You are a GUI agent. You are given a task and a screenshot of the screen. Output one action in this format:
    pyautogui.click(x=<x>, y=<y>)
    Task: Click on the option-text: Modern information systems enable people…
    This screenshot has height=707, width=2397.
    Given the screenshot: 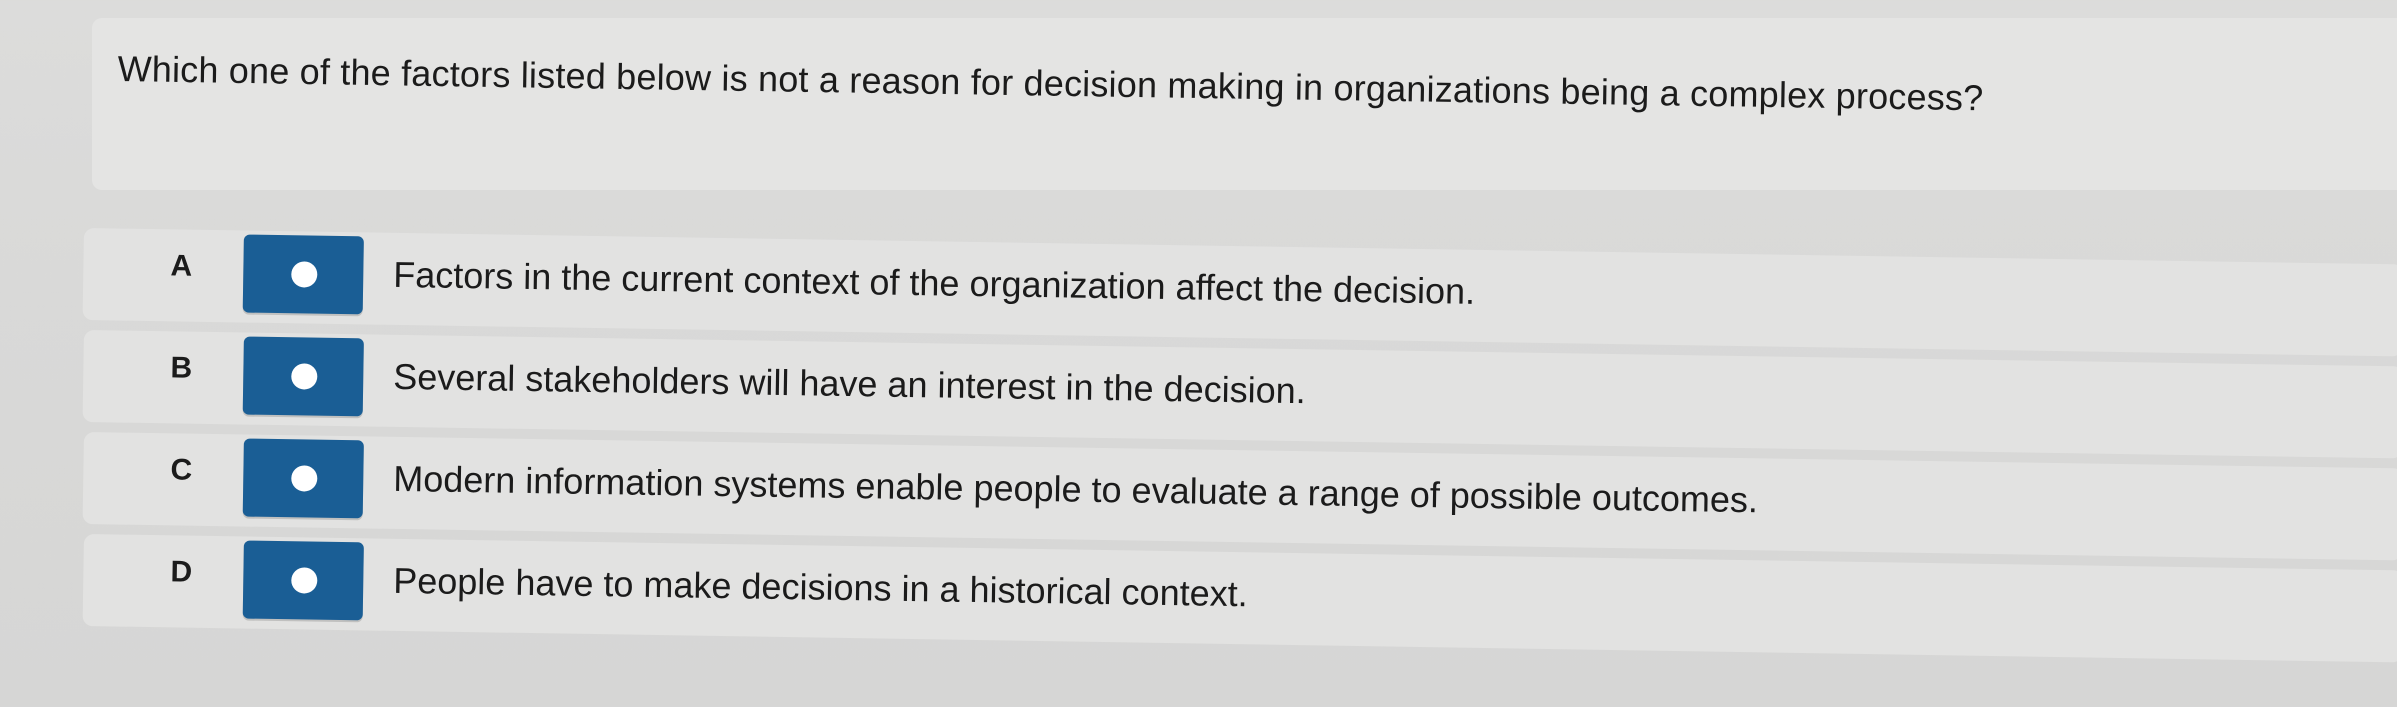 What is the action you would take?
    pyautogui.click(x=1075, y=489)
    